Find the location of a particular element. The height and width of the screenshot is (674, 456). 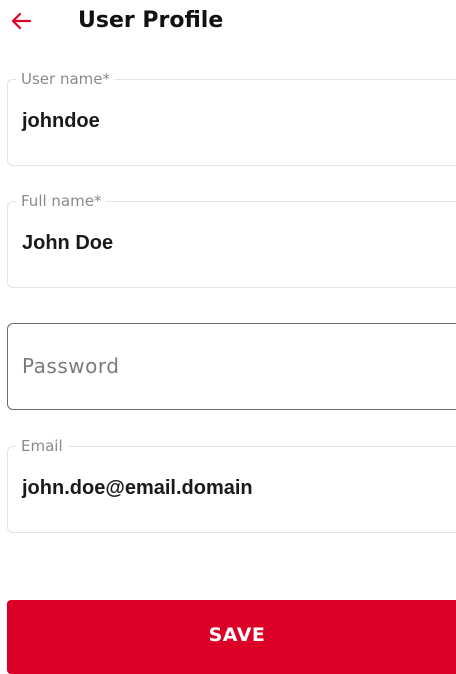

app-bar: User Profile is located at coordinates (228, 22).